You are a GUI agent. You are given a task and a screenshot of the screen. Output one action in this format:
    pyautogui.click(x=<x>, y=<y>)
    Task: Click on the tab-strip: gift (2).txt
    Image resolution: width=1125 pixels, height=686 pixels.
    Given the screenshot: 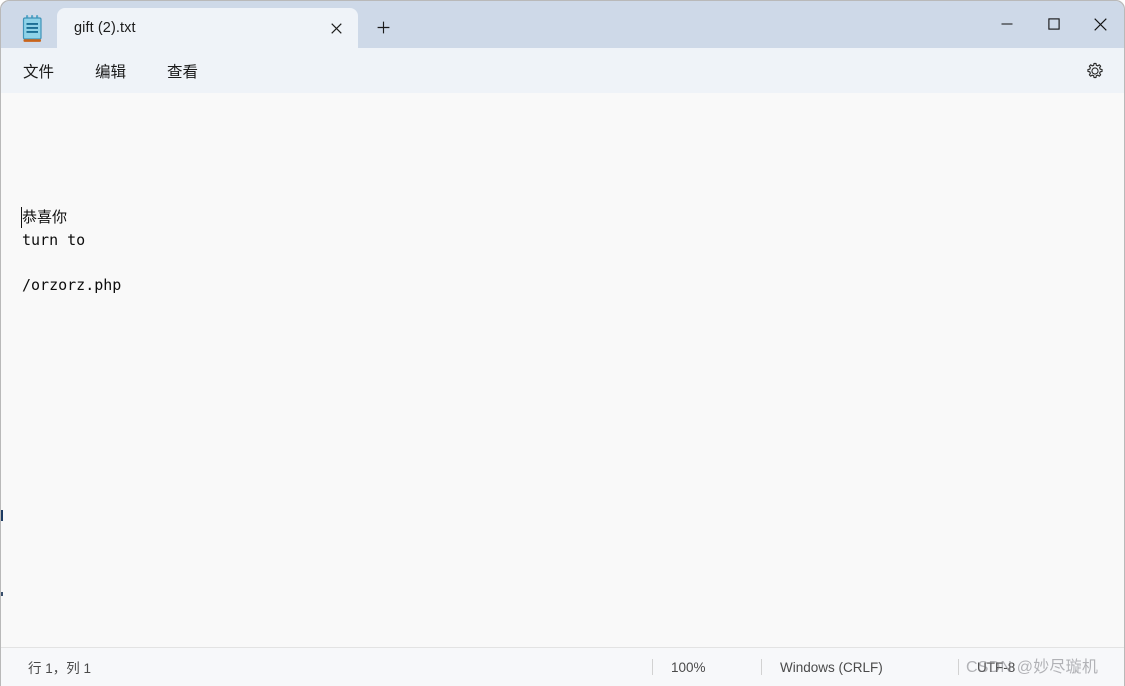 What is the action you would take?
    pyautogui.click(x=227, y=28)
    